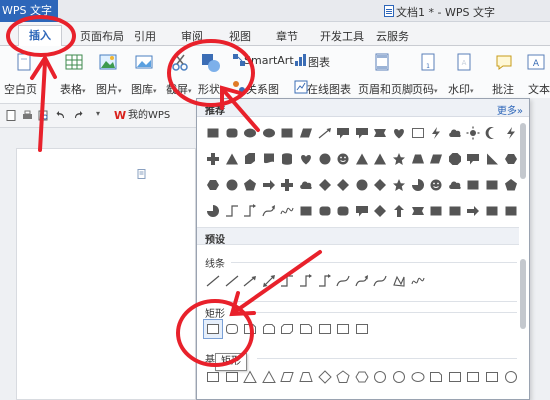 Image resolution: width=550 pixels, height=400 pixels. Describe the element at coordinates (342, 36) in the screenshot. I see `tab-developer: 开发工具` at that location.